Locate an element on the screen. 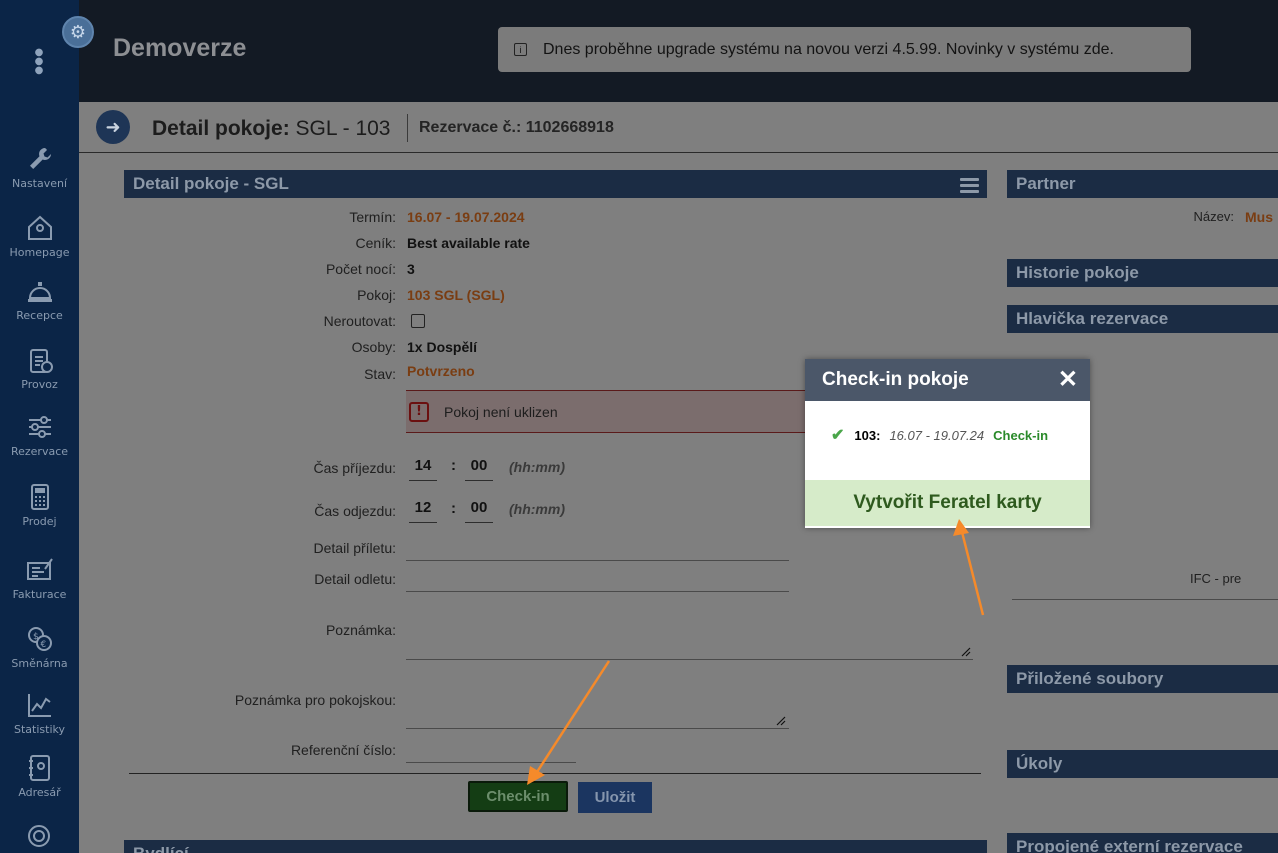 This screenshot has height=853, width=1278. sidebar-item-nastaveni: Nastavení is located at coordinates (39, 167).